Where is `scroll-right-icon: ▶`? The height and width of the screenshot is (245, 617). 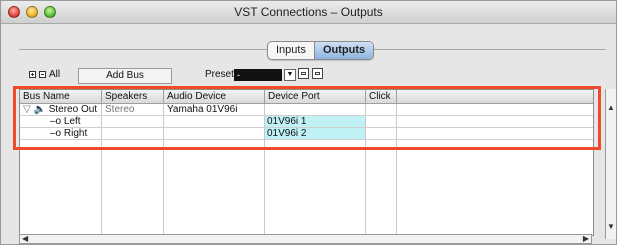
scroll-right-icon: ▶ is located at coordinates (586, 239).